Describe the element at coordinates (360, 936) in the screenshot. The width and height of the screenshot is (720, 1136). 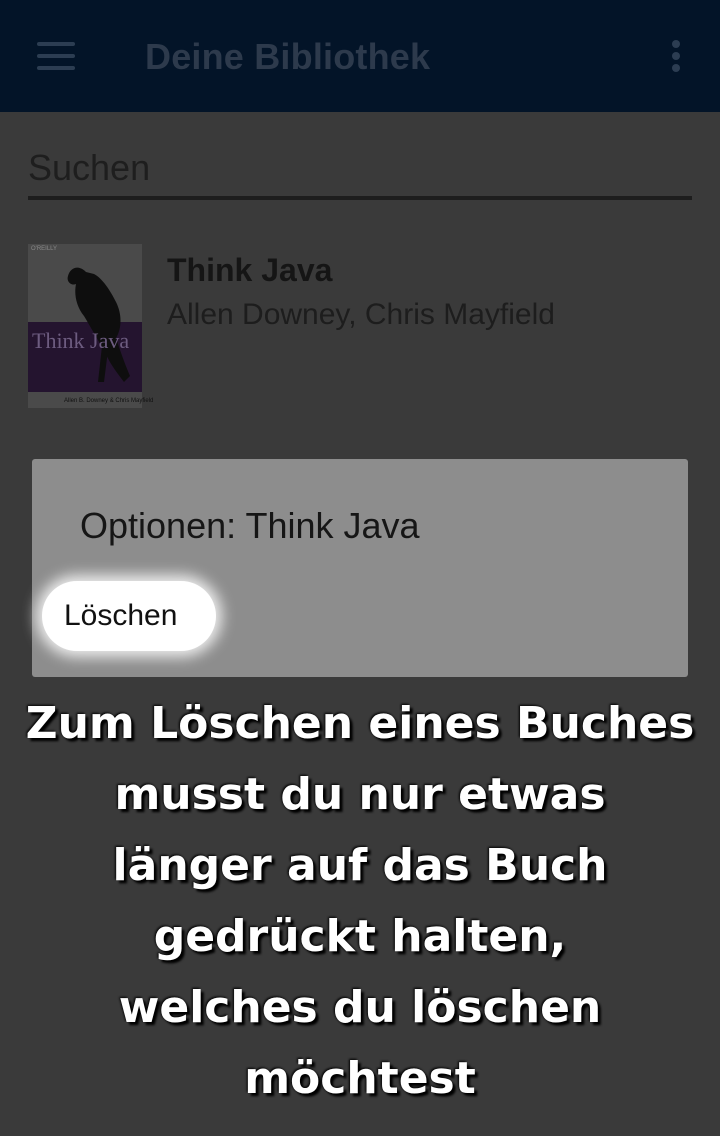
I see `tutorial-line: gedrückt halten,` at that location.